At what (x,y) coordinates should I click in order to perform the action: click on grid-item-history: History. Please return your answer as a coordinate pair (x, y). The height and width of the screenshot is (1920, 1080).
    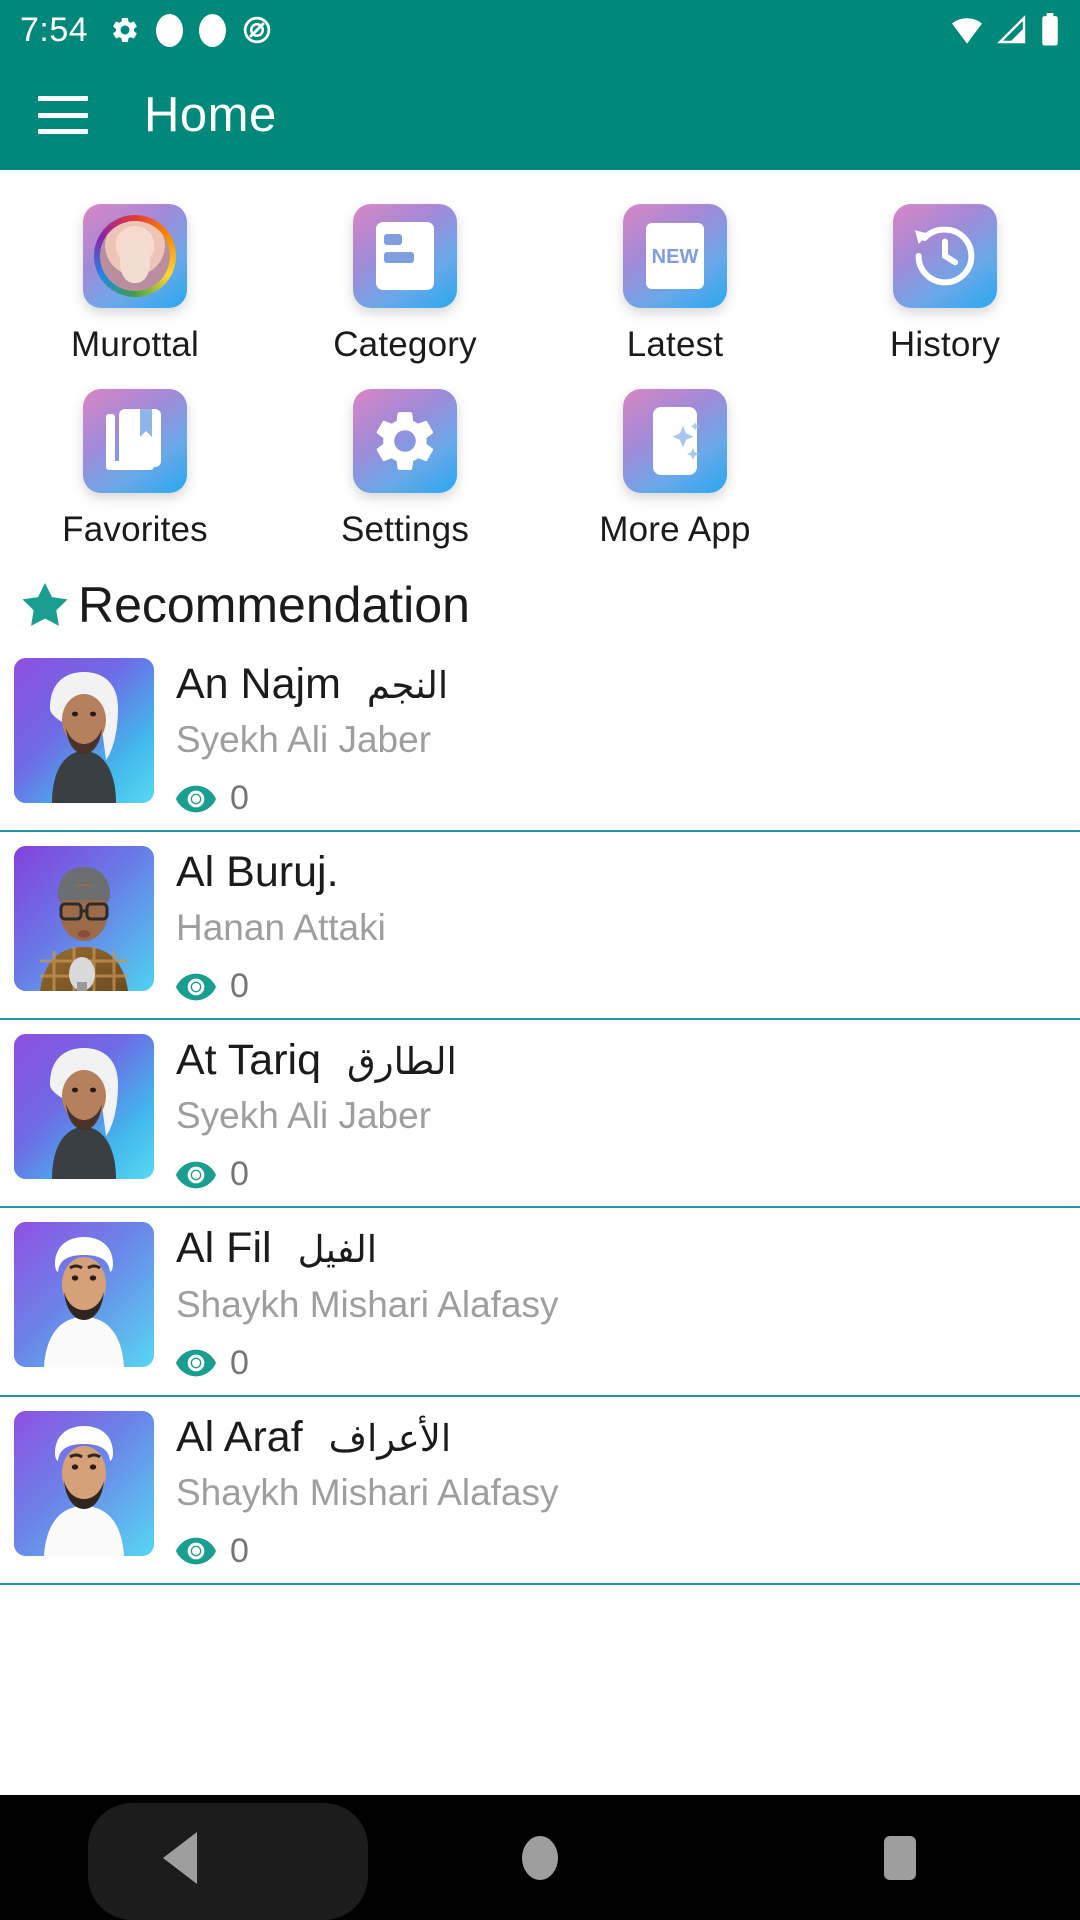
    Looking at the image, I should click on (945, 279).